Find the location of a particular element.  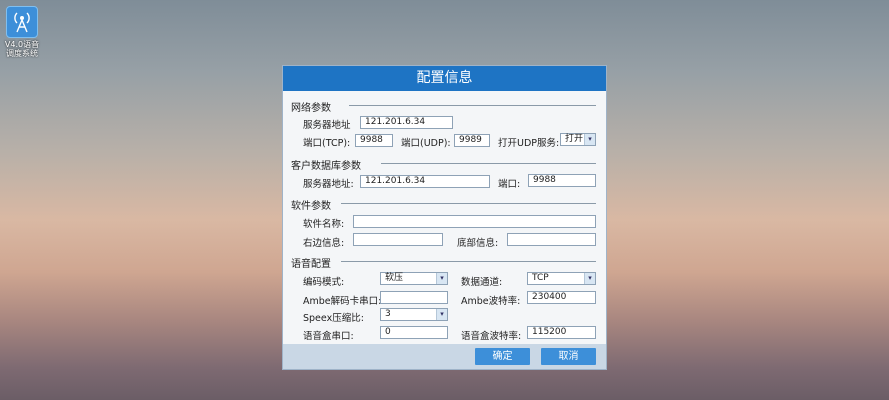

data-channel-select: TCP ▾ is located at coordinates (561, 278).